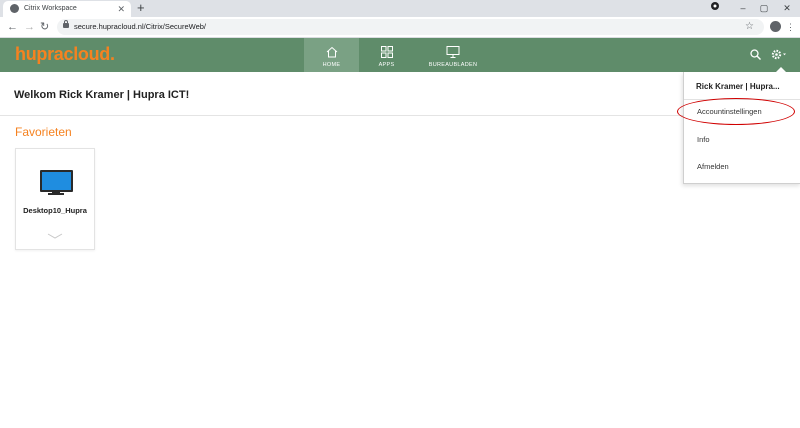 This screenshot has height=428, width=800. I want to click on monitor-icon, so click(453, 54).